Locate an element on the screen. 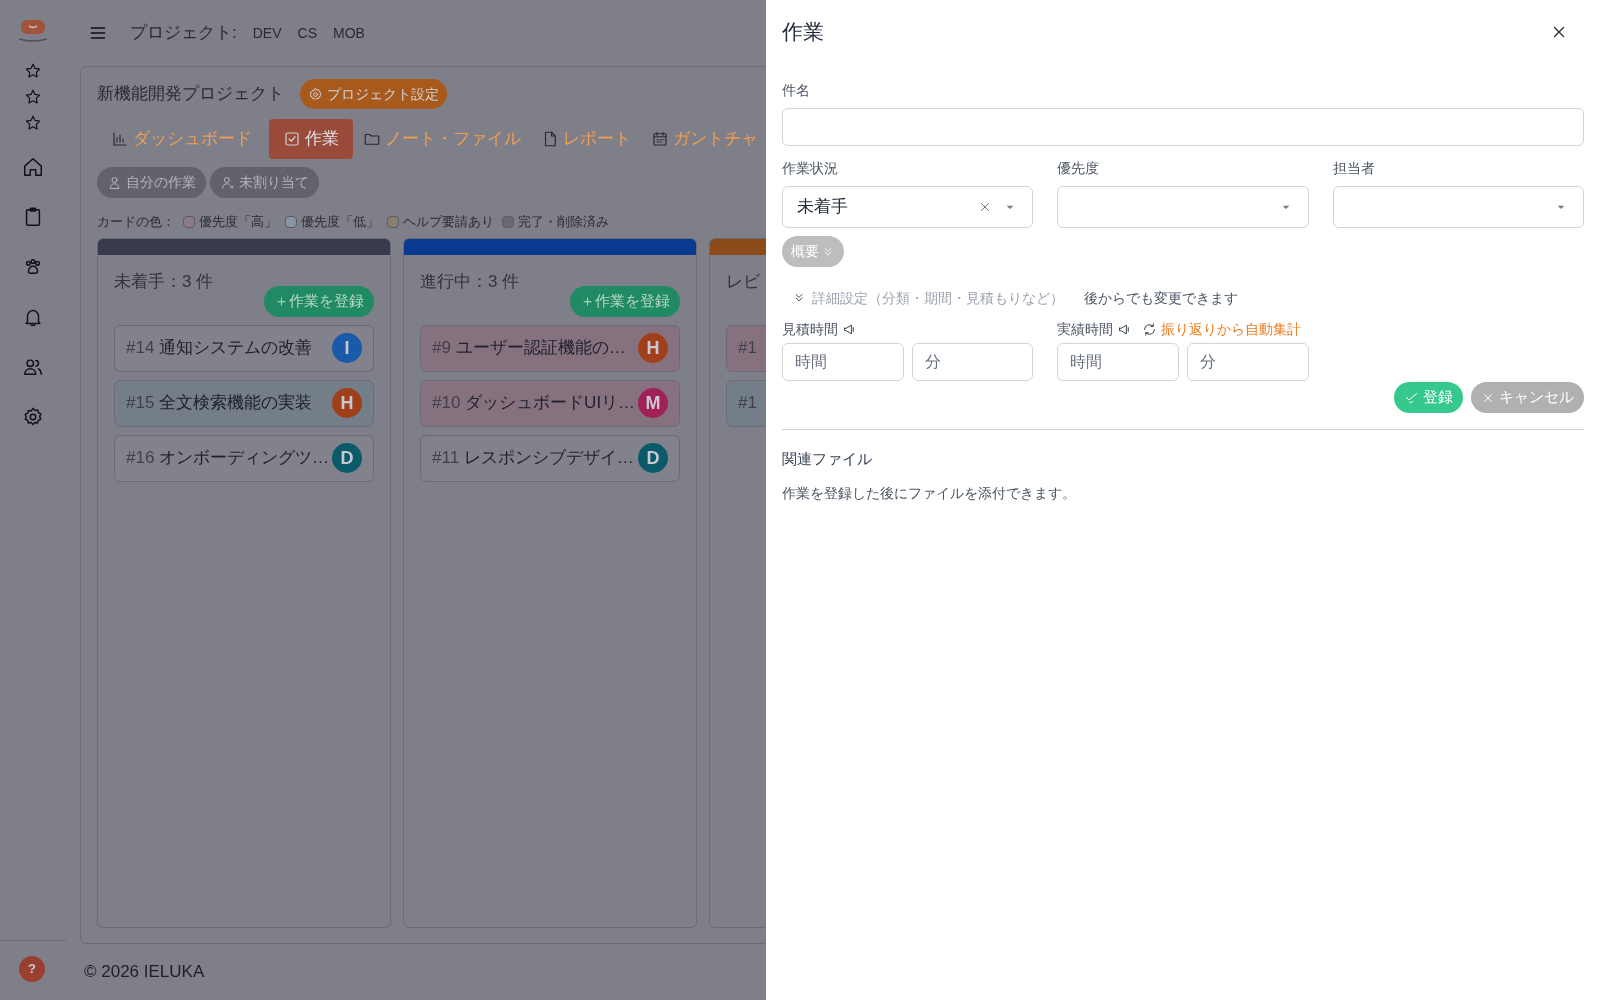  register-button: 登録 is located at coordinates (1428, 397).